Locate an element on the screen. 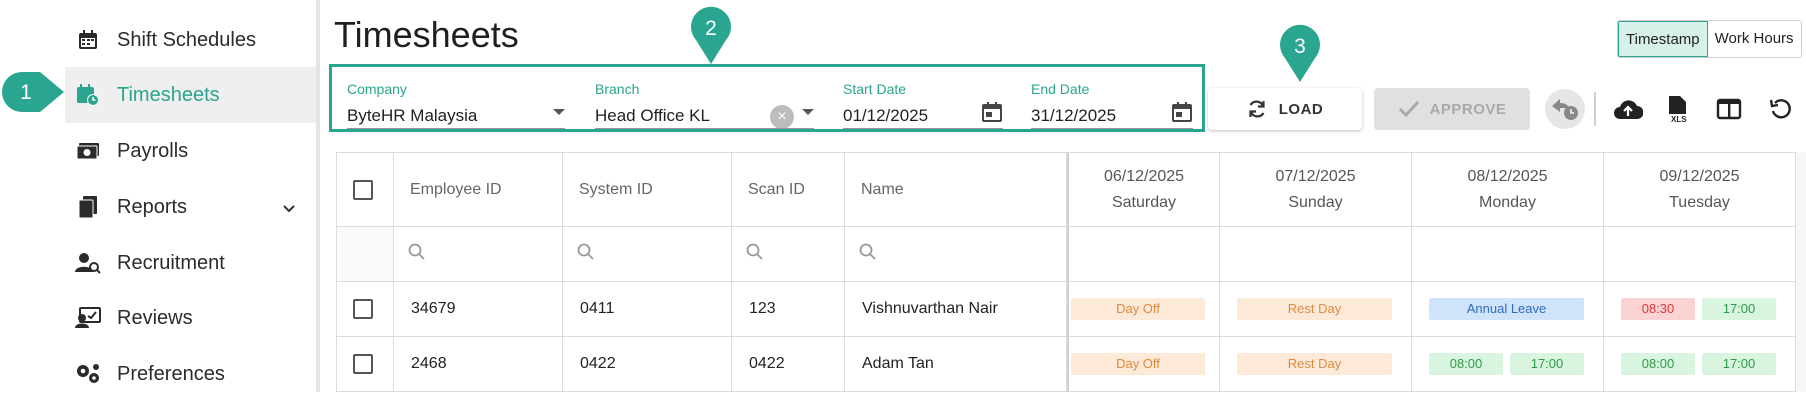 This screenshot has width=1806, height=402. col-day-4: 09/12/2025 Tuesday is located at coordinates (1700, 190).